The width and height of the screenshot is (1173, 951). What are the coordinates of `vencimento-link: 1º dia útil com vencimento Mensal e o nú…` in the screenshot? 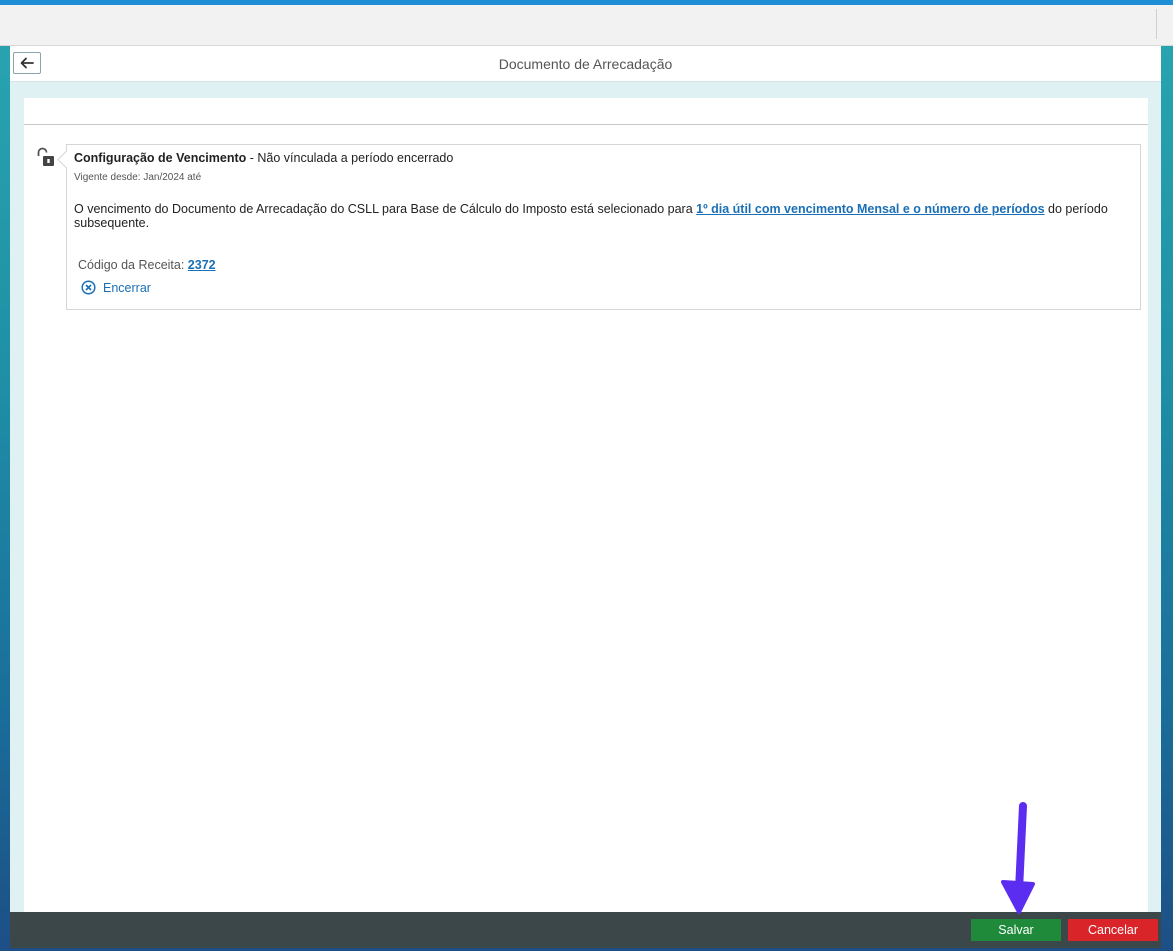 It's located at (870, 209).